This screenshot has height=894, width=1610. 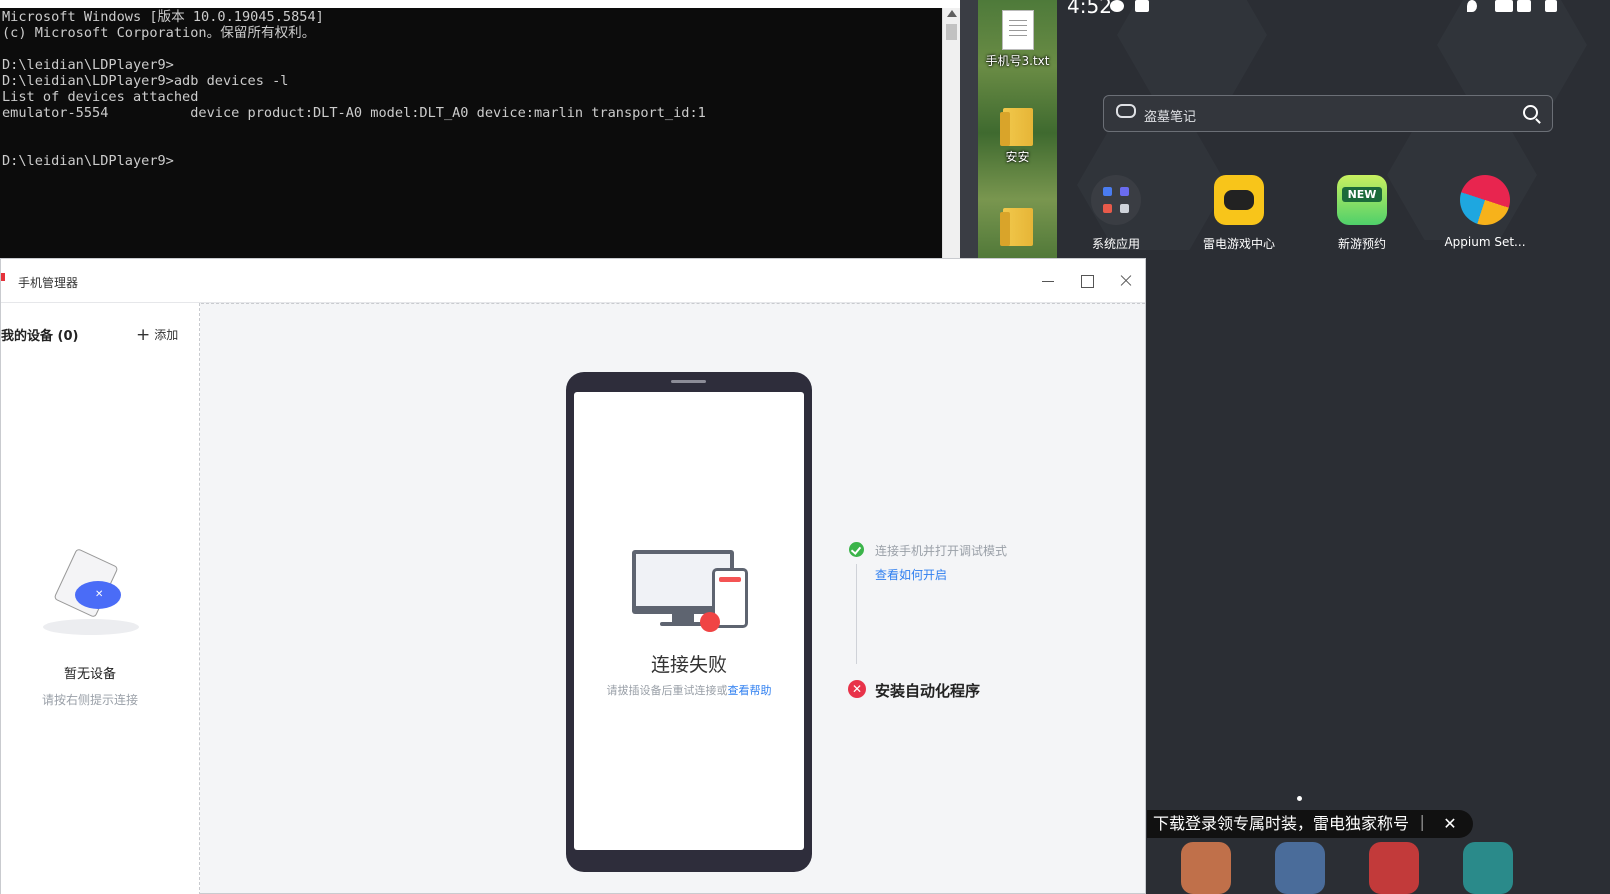 What do you see at coordinates (89, 700) in the screenshot?
I see `empty-hint: 请按右侧提示连接` at bounding box center [89, 700].